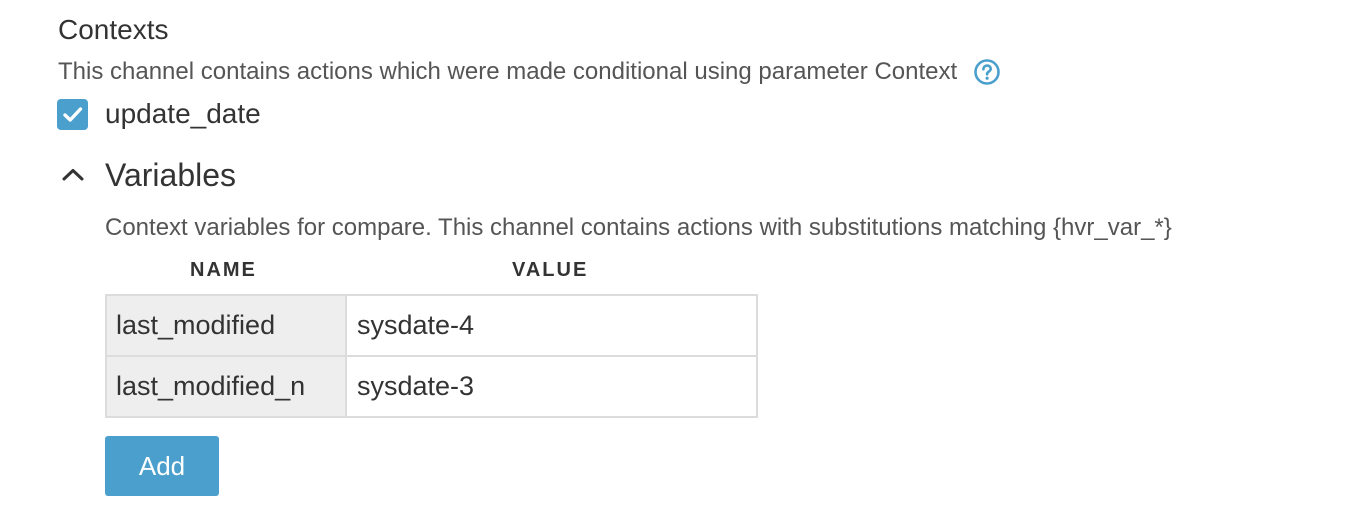  I want to click on checkmark-icon, so click(73, 114).